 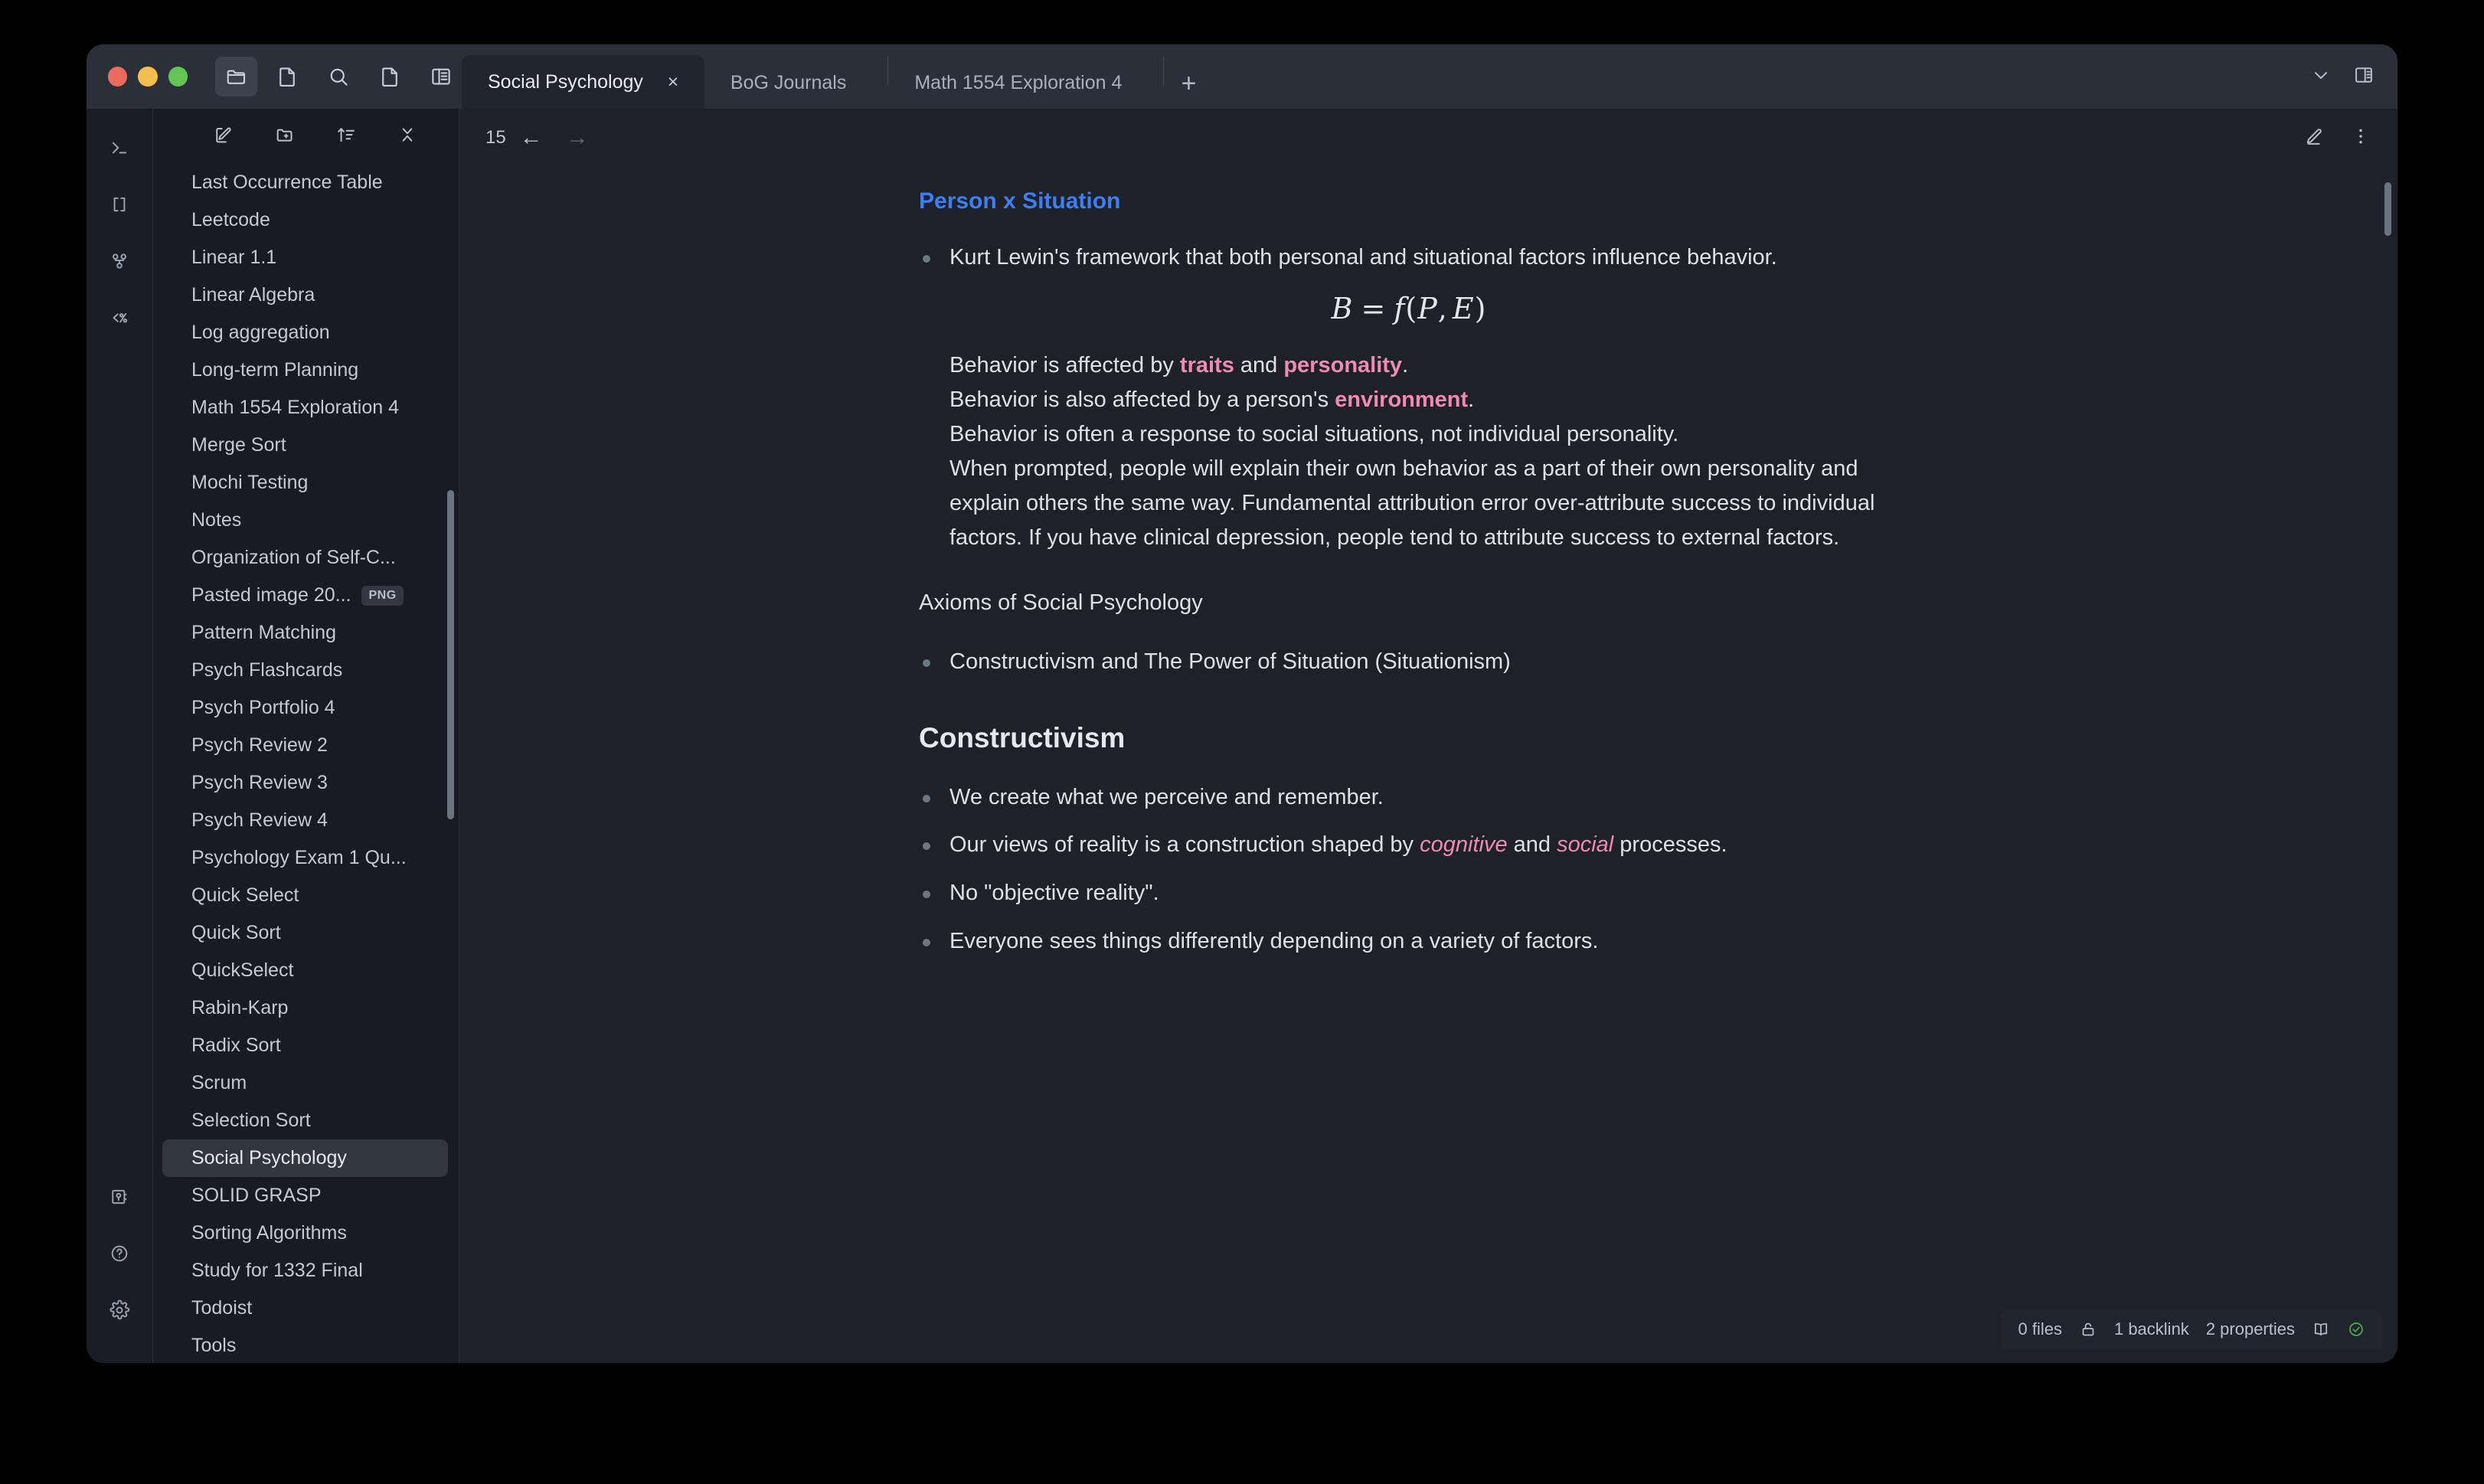 I want to click on list-item: Tools, so click(x=305, y=1345).